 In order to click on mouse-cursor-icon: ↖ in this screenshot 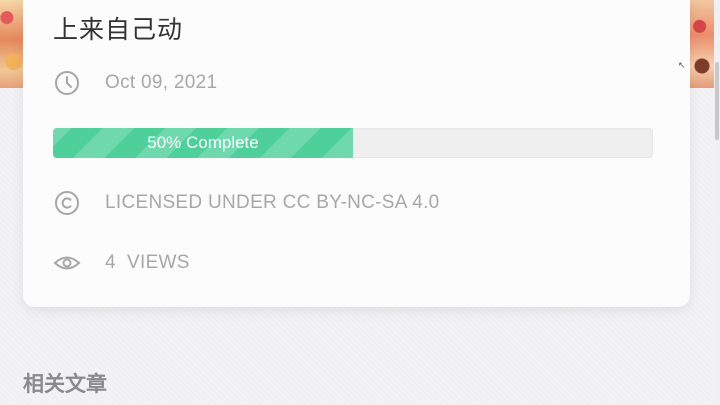, I will do `click(682, 66)`.